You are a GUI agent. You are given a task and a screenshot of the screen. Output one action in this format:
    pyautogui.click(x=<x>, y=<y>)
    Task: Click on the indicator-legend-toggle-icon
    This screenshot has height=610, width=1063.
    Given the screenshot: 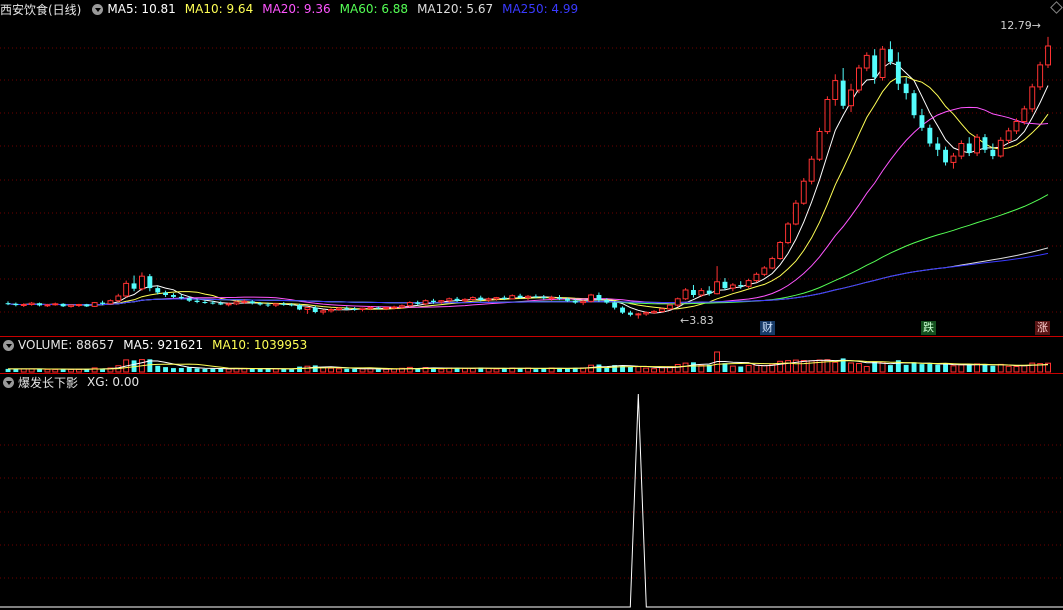 What is the action you would take?
    pyautogui.click(x=8, y=382)
    